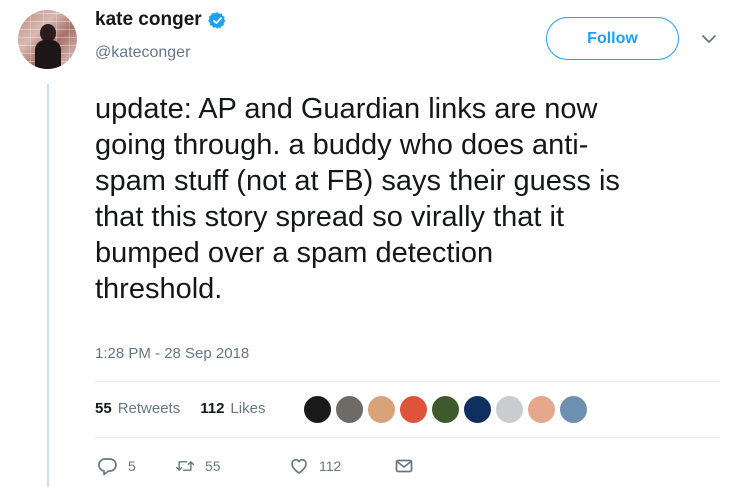 This screenshot has height=487, width=751. What do you see at coordinates (709, 39) in the screenshot?
I see `chevron-down-icon` at bounding box center [709, 39].